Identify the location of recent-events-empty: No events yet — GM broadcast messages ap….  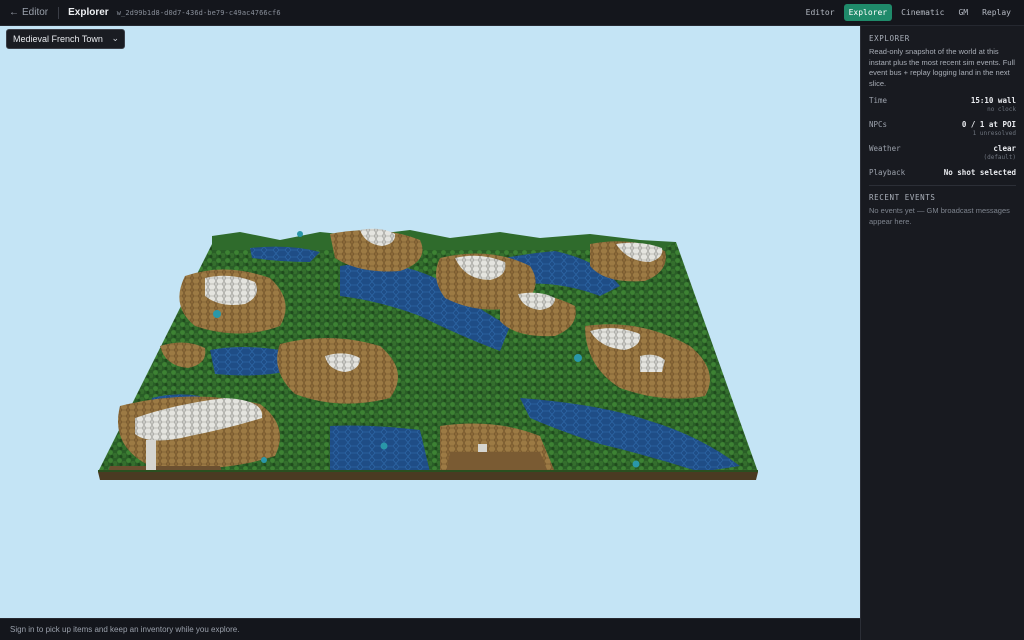
(939, 216).